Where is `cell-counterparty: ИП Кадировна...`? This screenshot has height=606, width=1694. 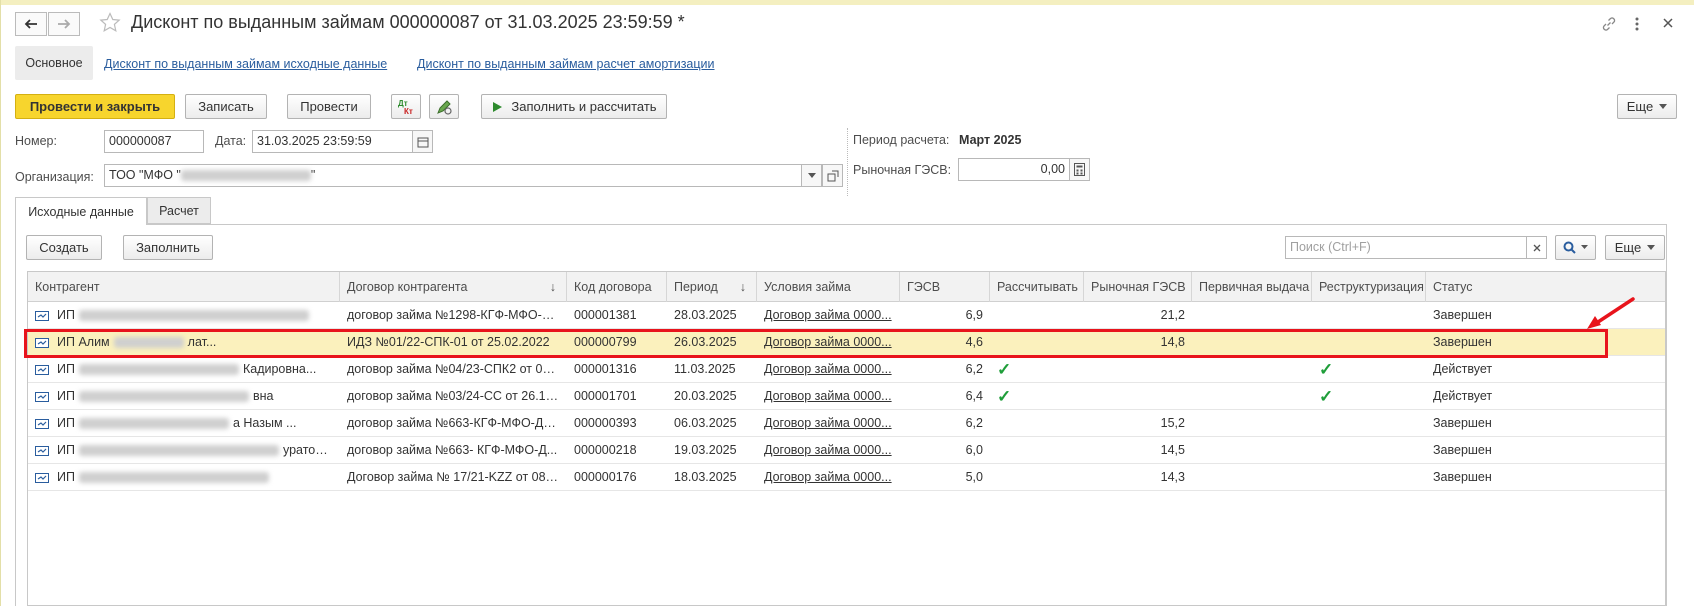 cell-counterparty: ИП Кадировна... is located at coordinates (184, 369).